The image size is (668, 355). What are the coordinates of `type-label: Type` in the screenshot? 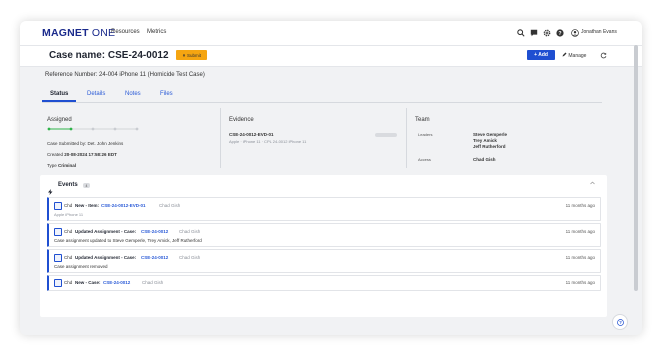 It's located at (52, 165).